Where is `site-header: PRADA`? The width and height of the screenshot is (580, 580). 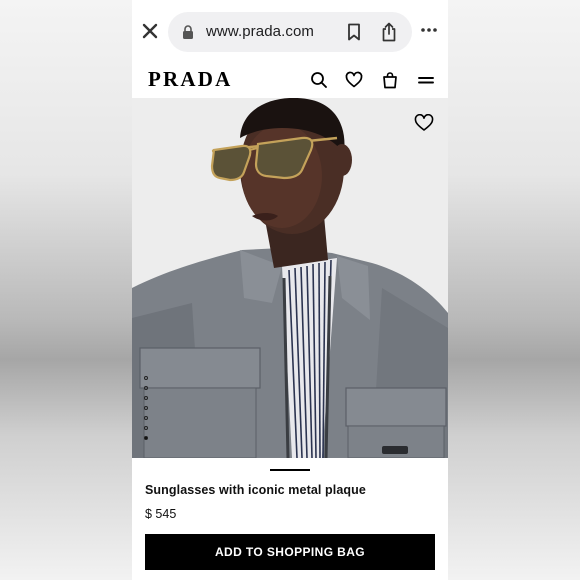
site-header: PRADA is located at coordinates (290, 79).